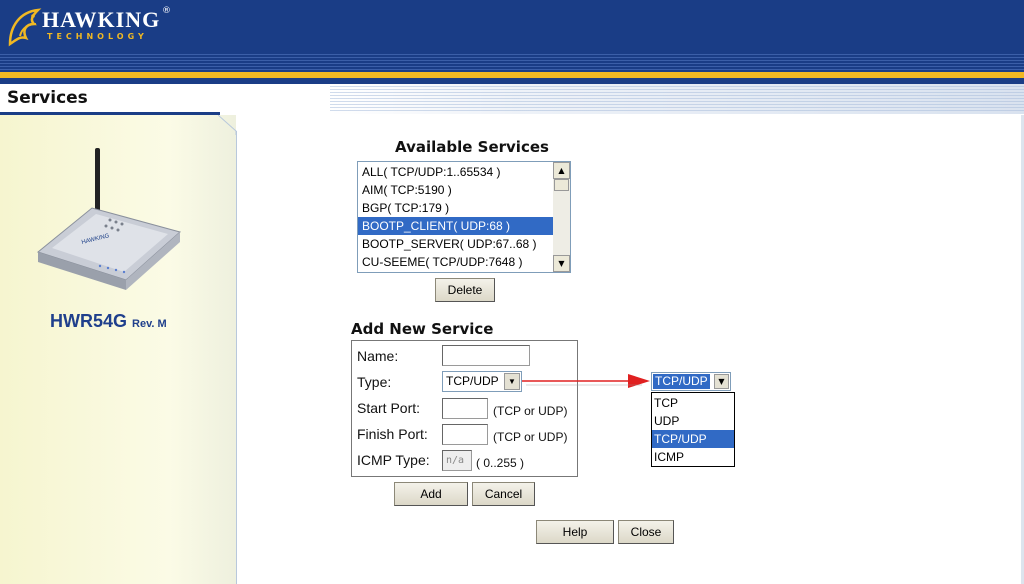  I want to click on model-name: HWR54G, so click(89, 321).